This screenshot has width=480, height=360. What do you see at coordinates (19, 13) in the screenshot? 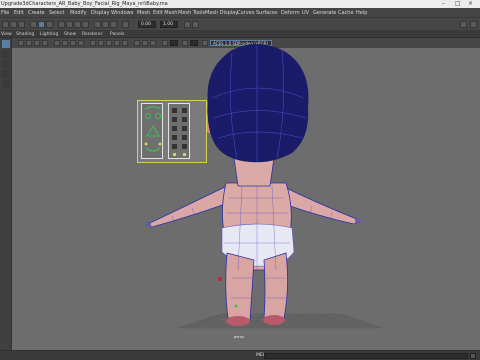
I see `menu-edit: Edit` at bounding box center [19, 13].